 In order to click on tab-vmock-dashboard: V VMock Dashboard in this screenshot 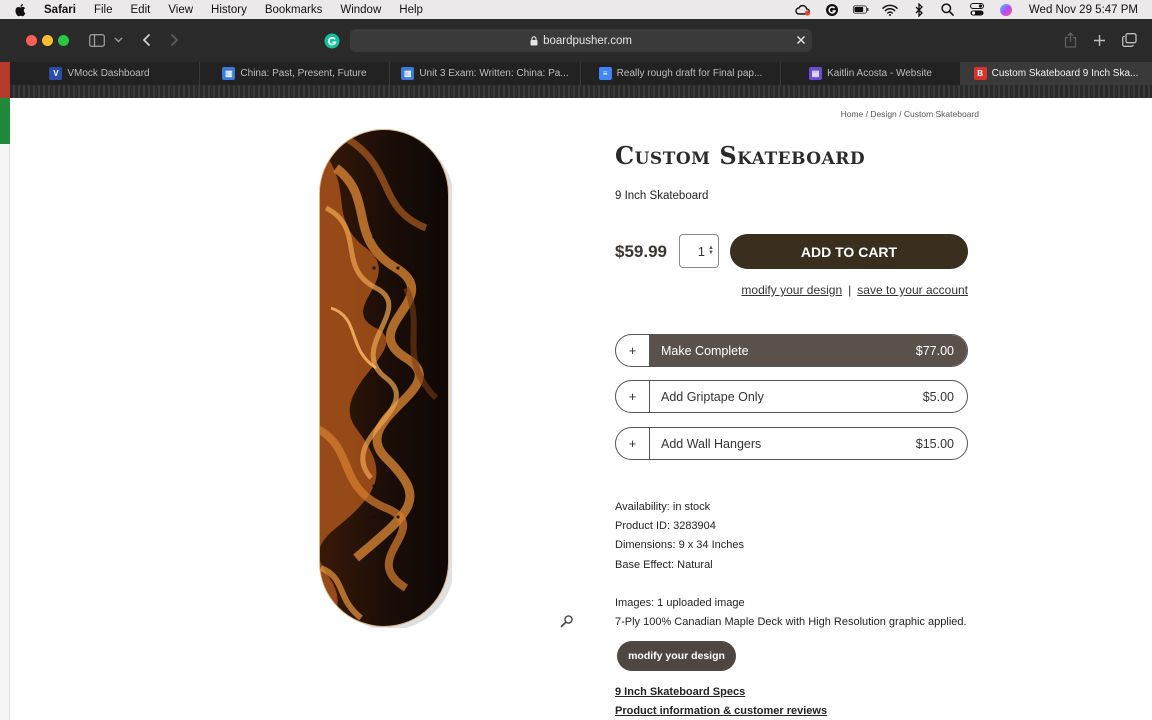, I will do `click(100, 73)`.